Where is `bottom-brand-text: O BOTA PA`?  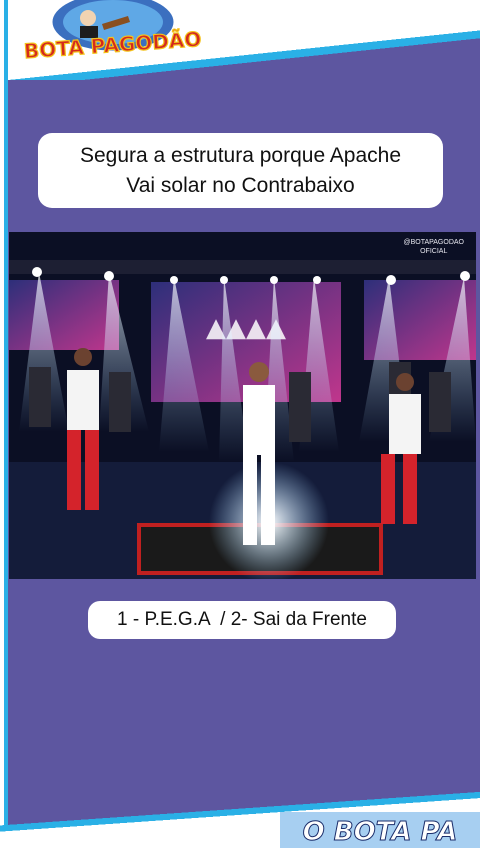
bottom-brand-text: O BOTA PA is located at coordinates (380, 832).